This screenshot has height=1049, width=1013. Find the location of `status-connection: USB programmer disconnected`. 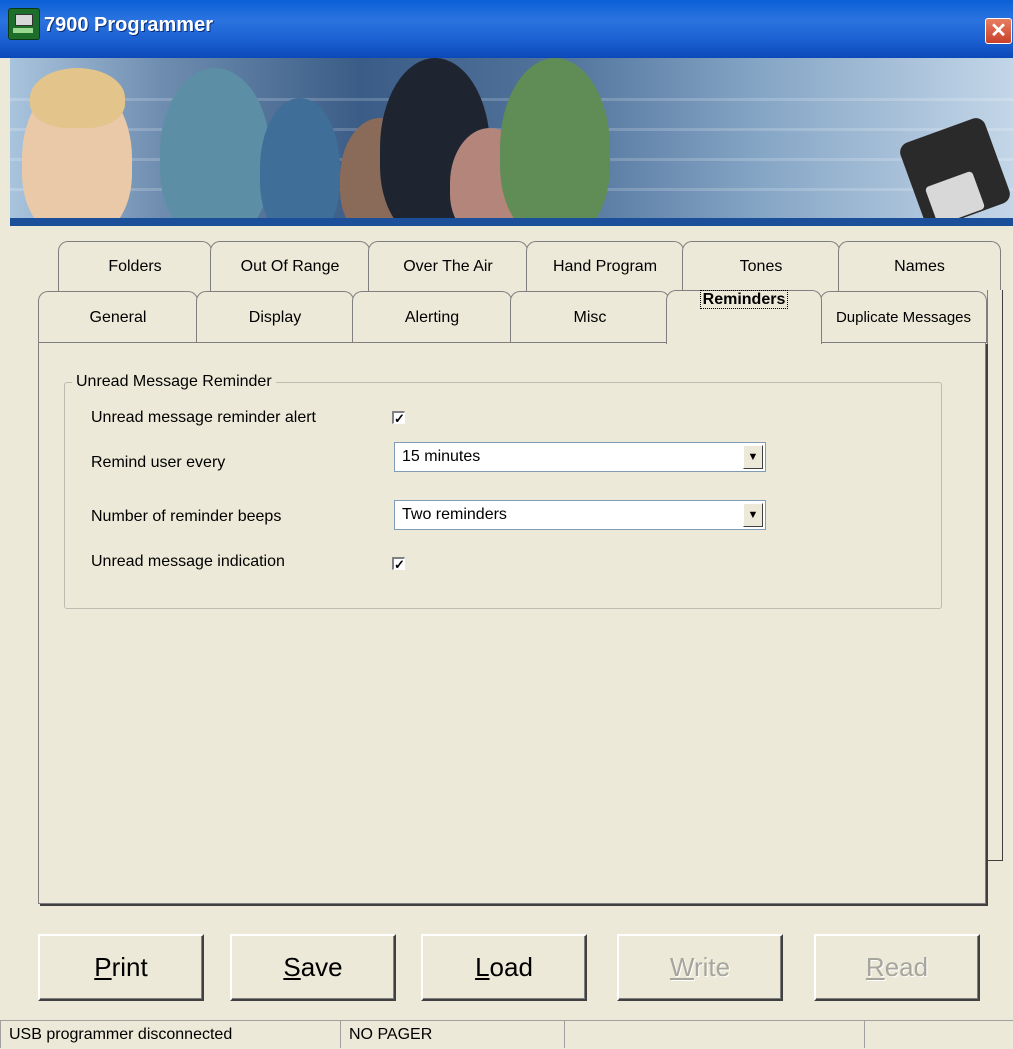

status-connection: USB programmer disconnected is located at coordinates (170, 1034).